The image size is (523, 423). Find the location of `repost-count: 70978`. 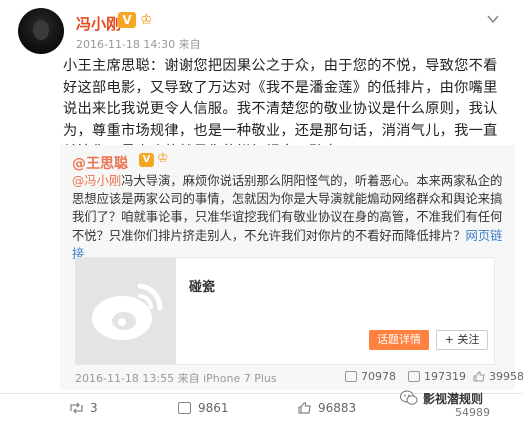

repost-count: 70978 is located at coordinates (370, 376).